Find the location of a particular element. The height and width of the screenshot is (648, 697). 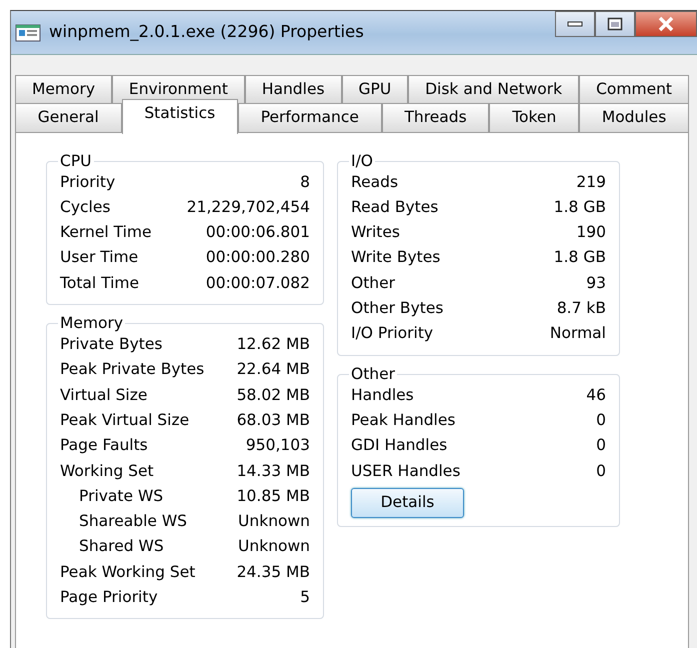

tab: Memory is located at coordinates (63, 89).